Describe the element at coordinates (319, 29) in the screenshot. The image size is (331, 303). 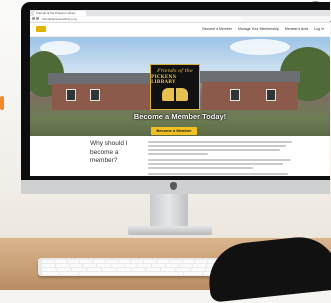
I see `nav-item-log-in: Log In` at that location.